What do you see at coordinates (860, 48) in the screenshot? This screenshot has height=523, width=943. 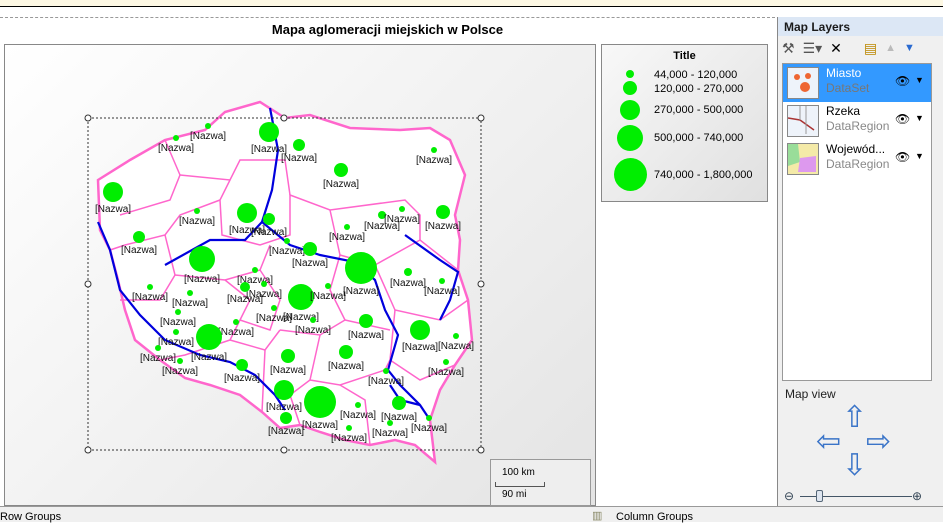 I see `layer-toolbar: ⚒ ☰▾ ✕ ▤ ▲ ▼` at bounding box center [860, 48].